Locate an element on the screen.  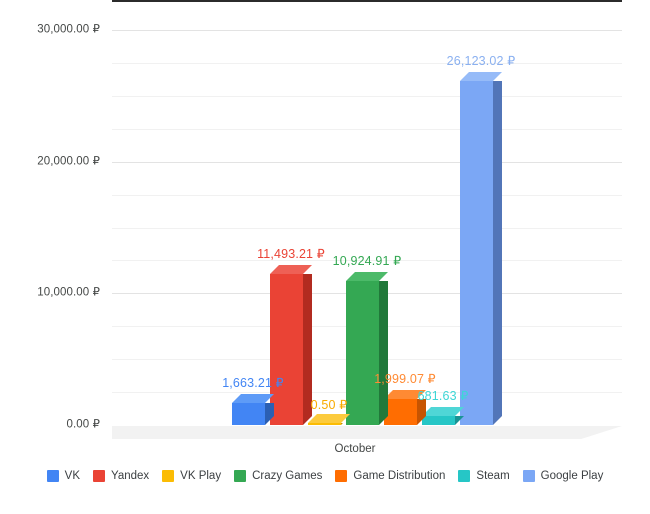
bar-yandex is located at coordinates (291, 344).